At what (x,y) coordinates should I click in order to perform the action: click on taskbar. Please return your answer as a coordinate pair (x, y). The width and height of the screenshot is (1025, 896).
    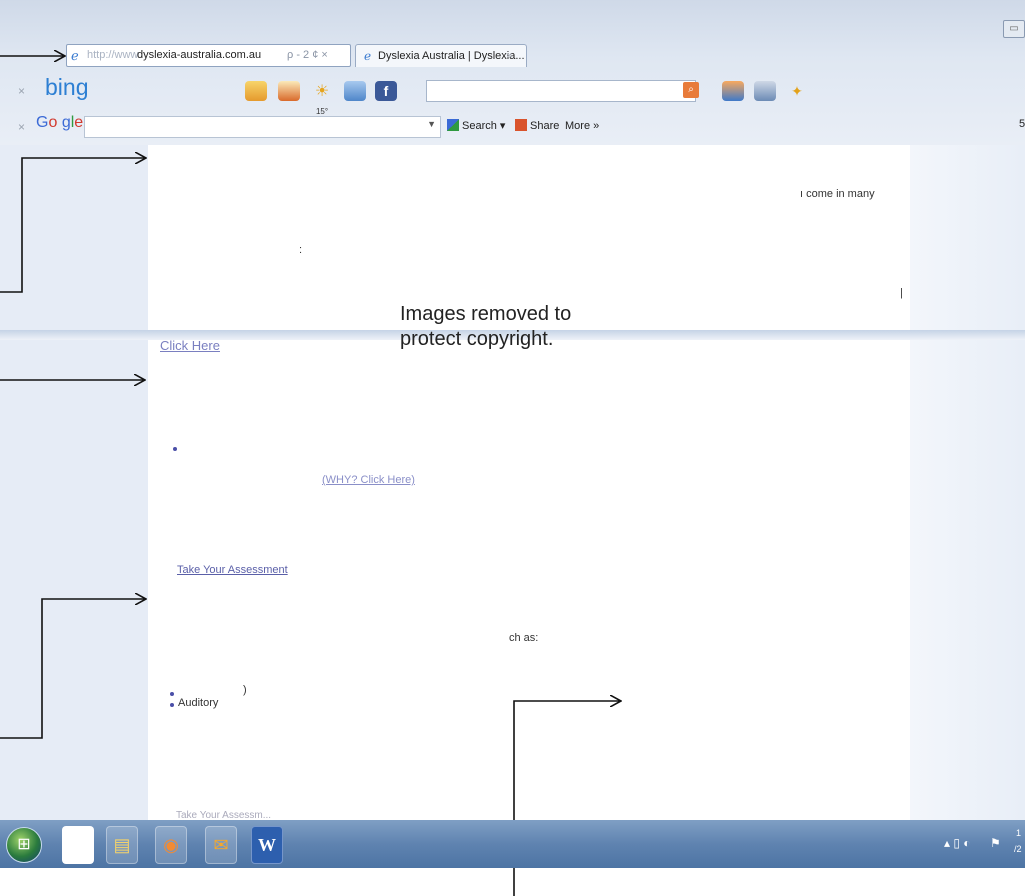
    Looking at the image, I should click on (512, 844).